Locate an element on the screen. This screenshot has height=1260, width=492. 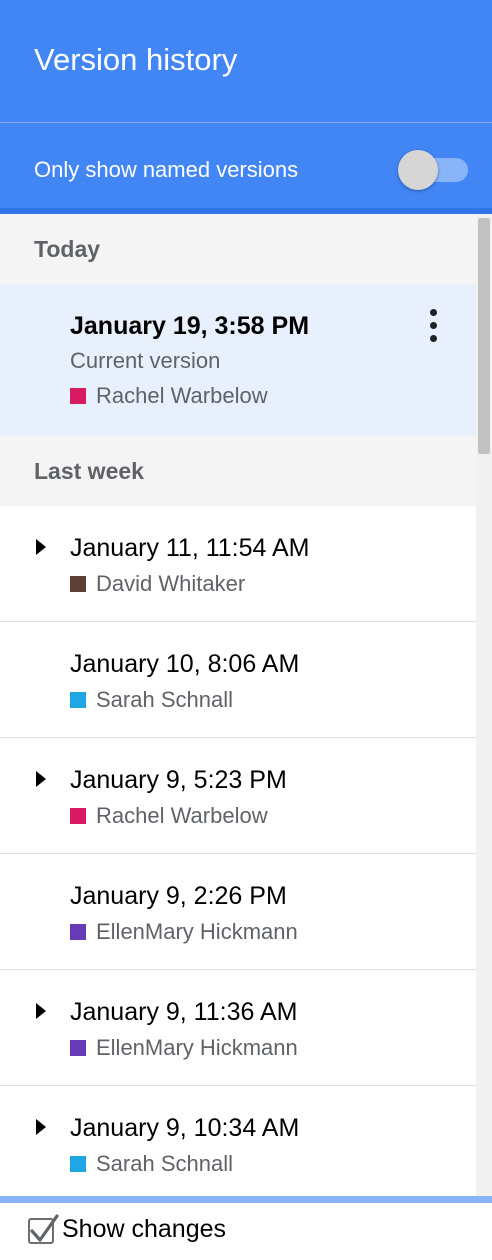
version-item: January 10, 8:06 AM Sarah Schnall is located at coordinates (238, 680).